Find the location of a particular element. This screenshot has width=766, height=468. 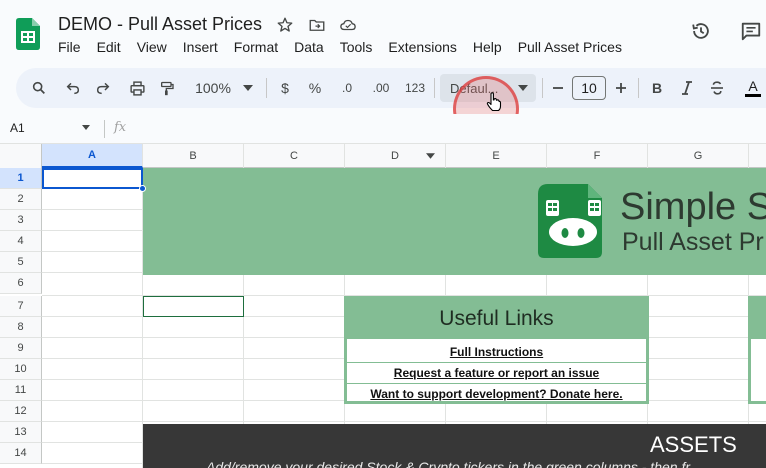

row-header-4: 4 is located at coordinates (21, 241).